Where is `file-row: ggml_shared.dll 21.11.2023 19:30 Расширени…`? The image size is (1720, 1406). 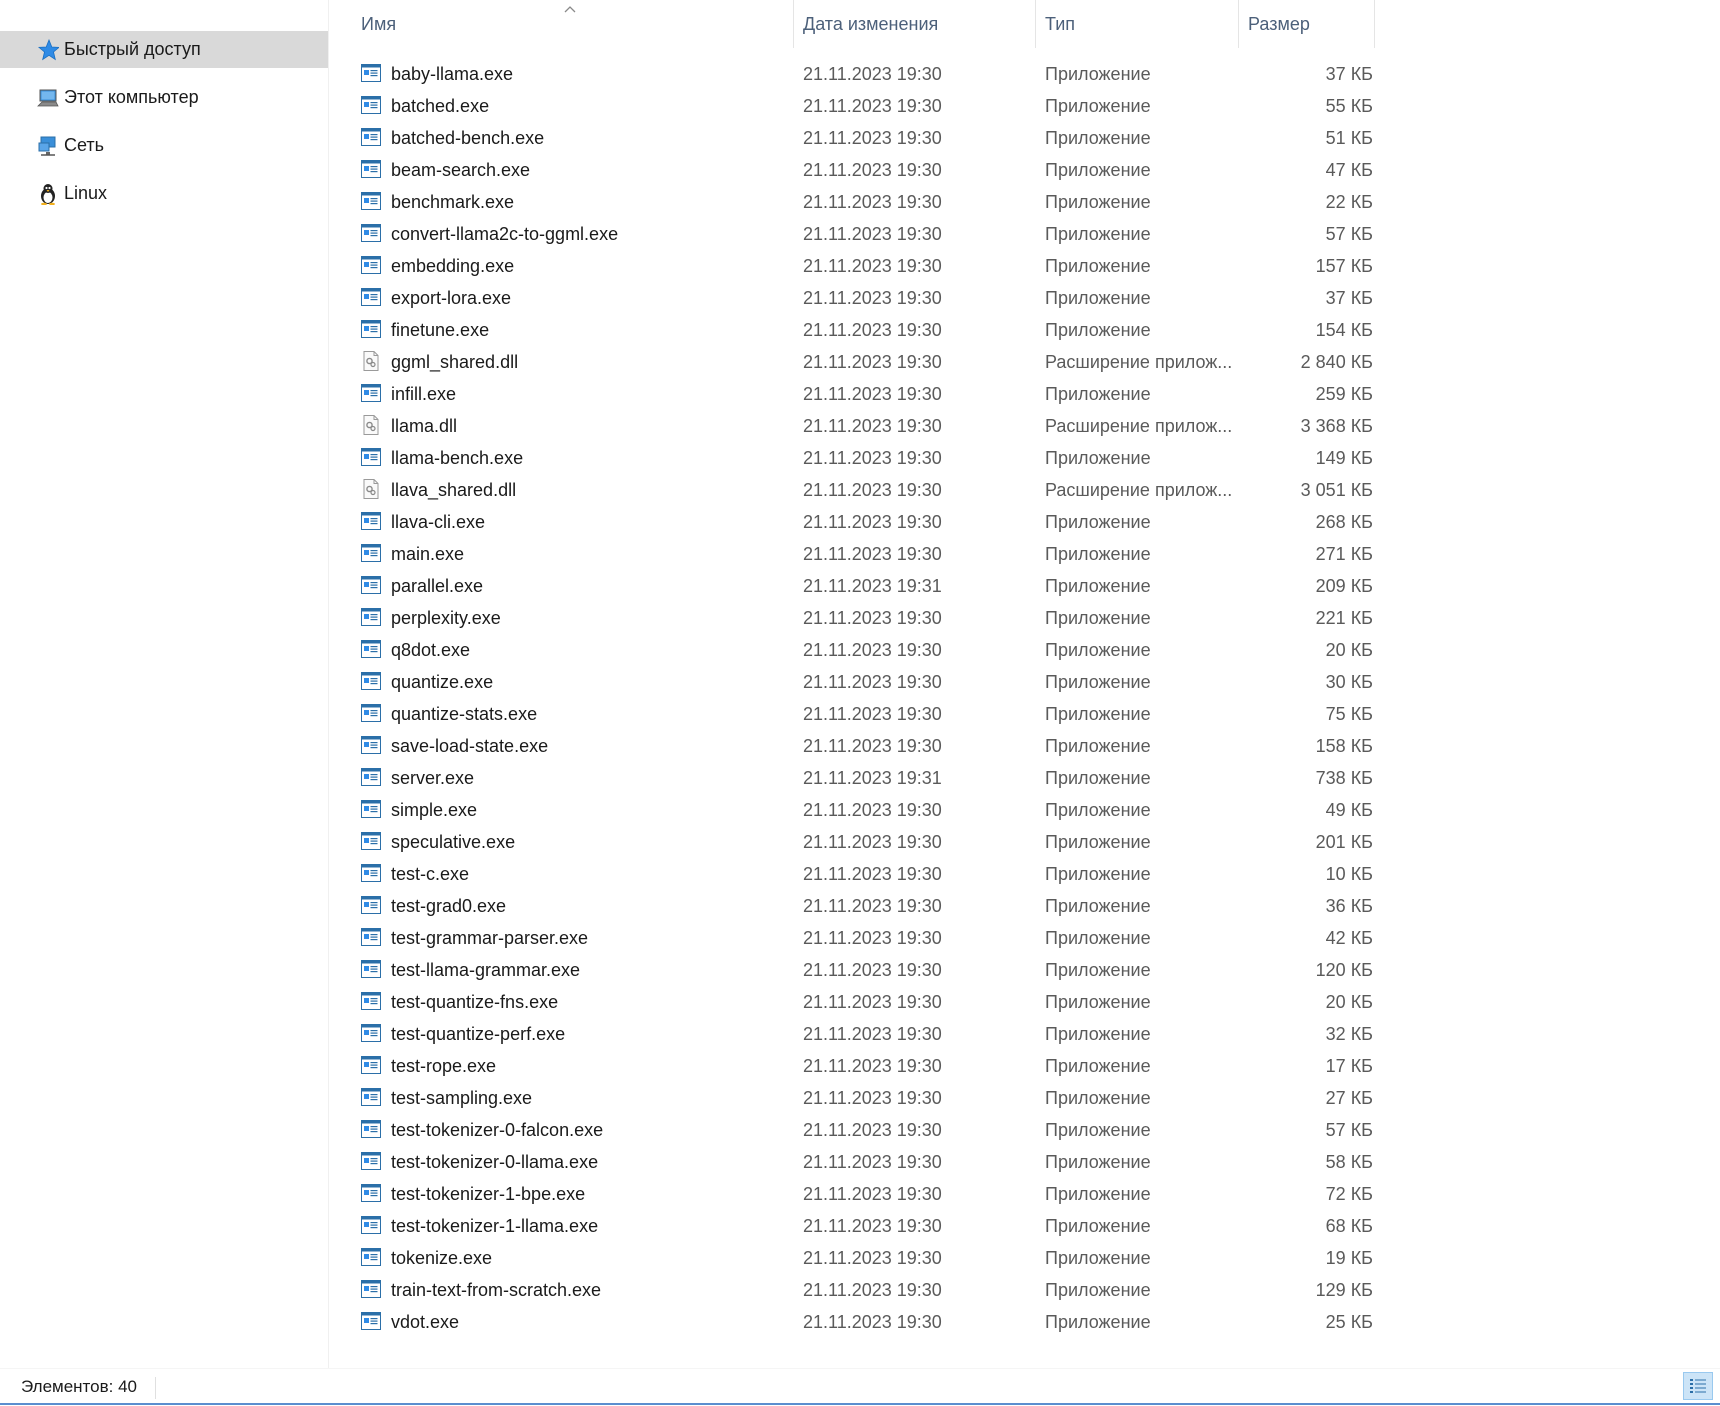
file-row: ggml_shared.dll 21.11.2023 19:30 Расширени… is located at coordinates (856, 362).